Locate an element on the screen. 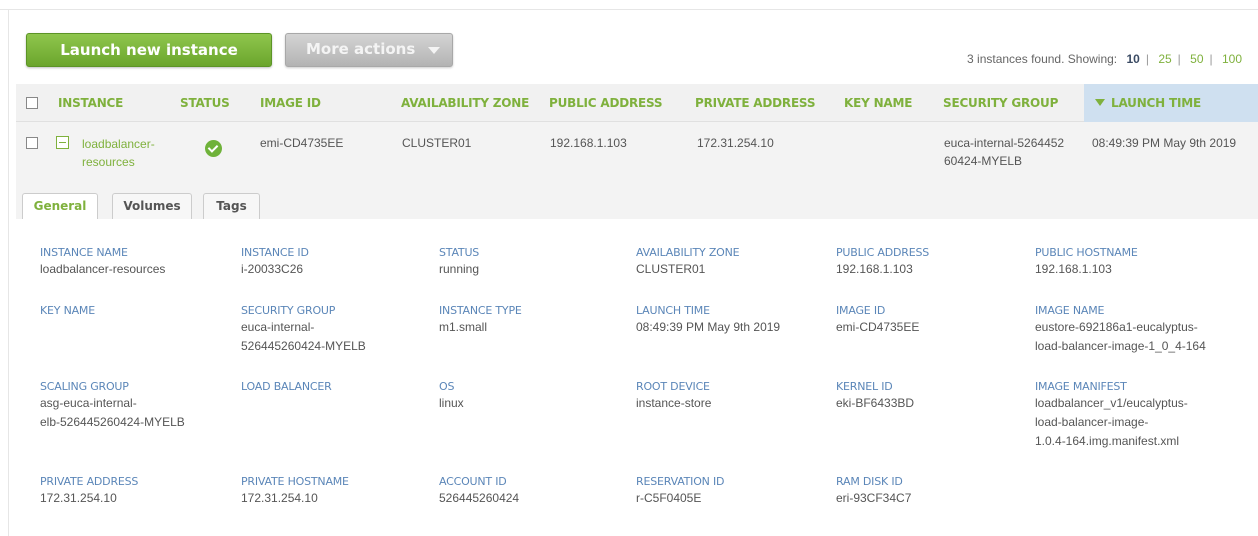  value: linux is located at coordinates (451, 403).